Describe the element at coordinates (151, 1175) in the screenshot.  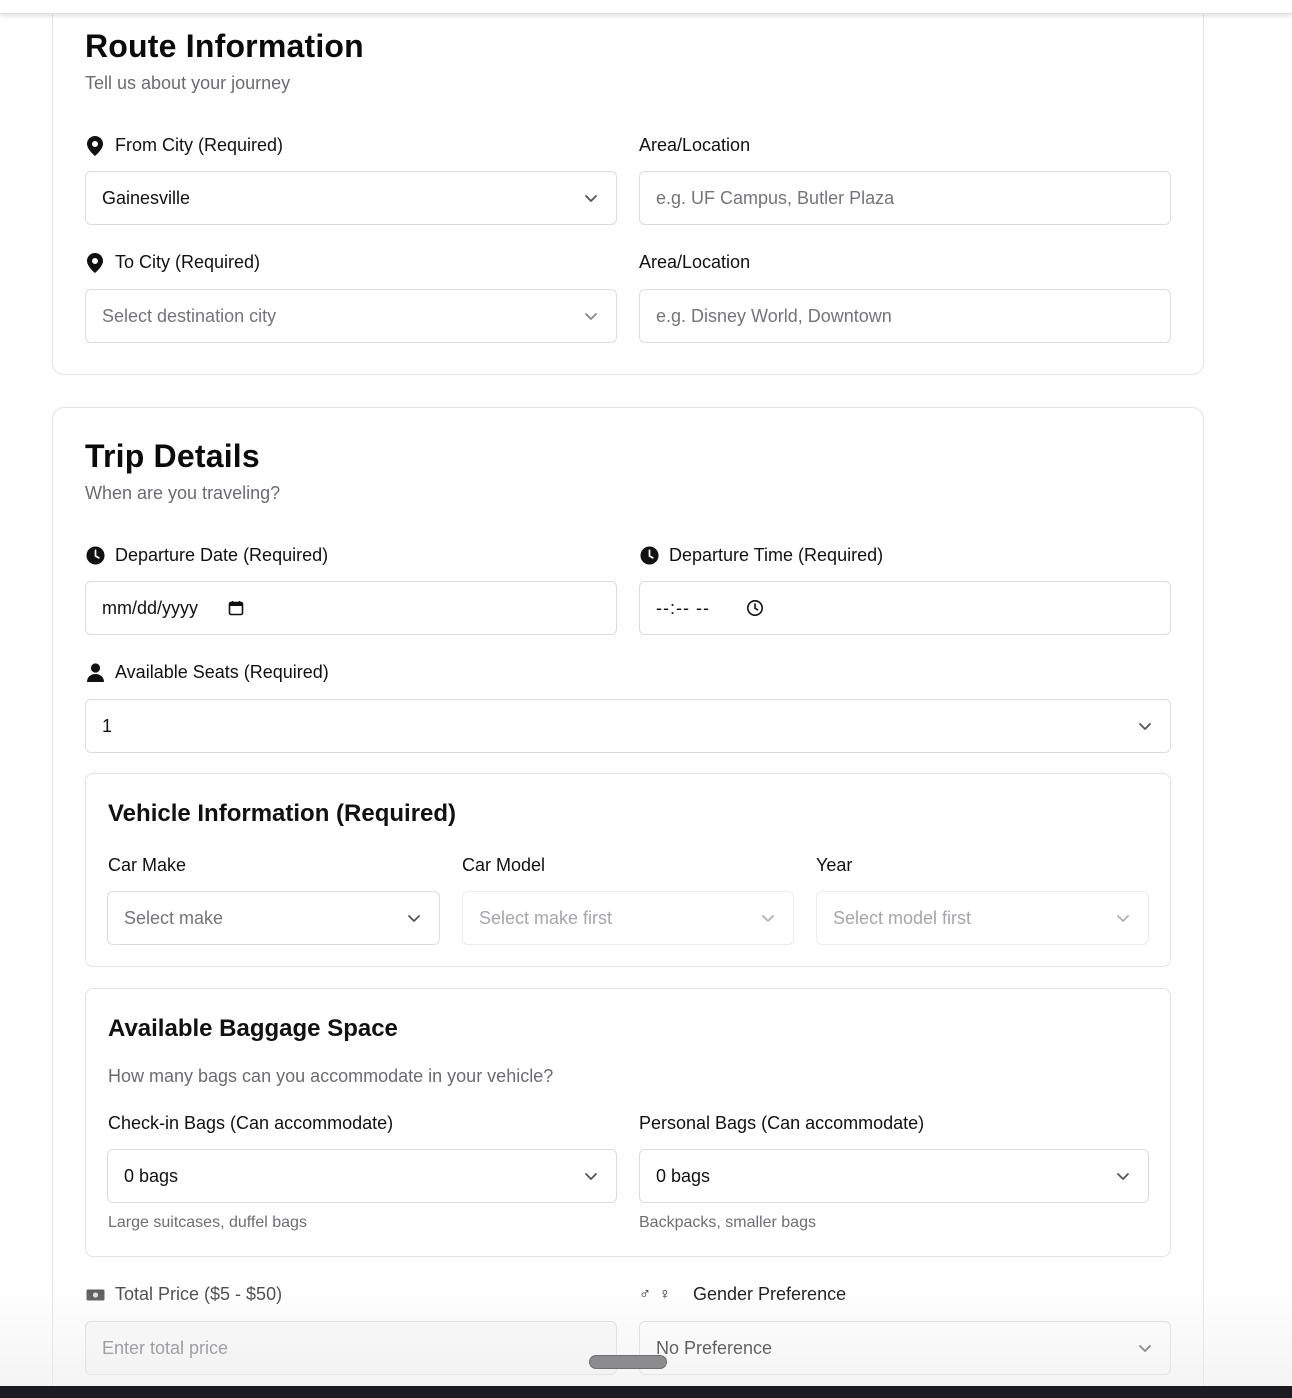
I see `checkin-bags-value: 0 bags` at that location.